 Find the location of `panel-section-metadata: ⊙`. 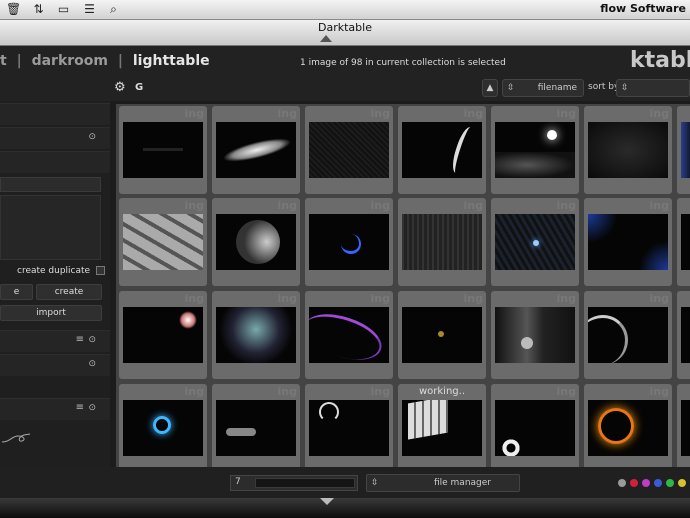

panel-section-metadata: ⊙ is located at coordinates (55, 365).